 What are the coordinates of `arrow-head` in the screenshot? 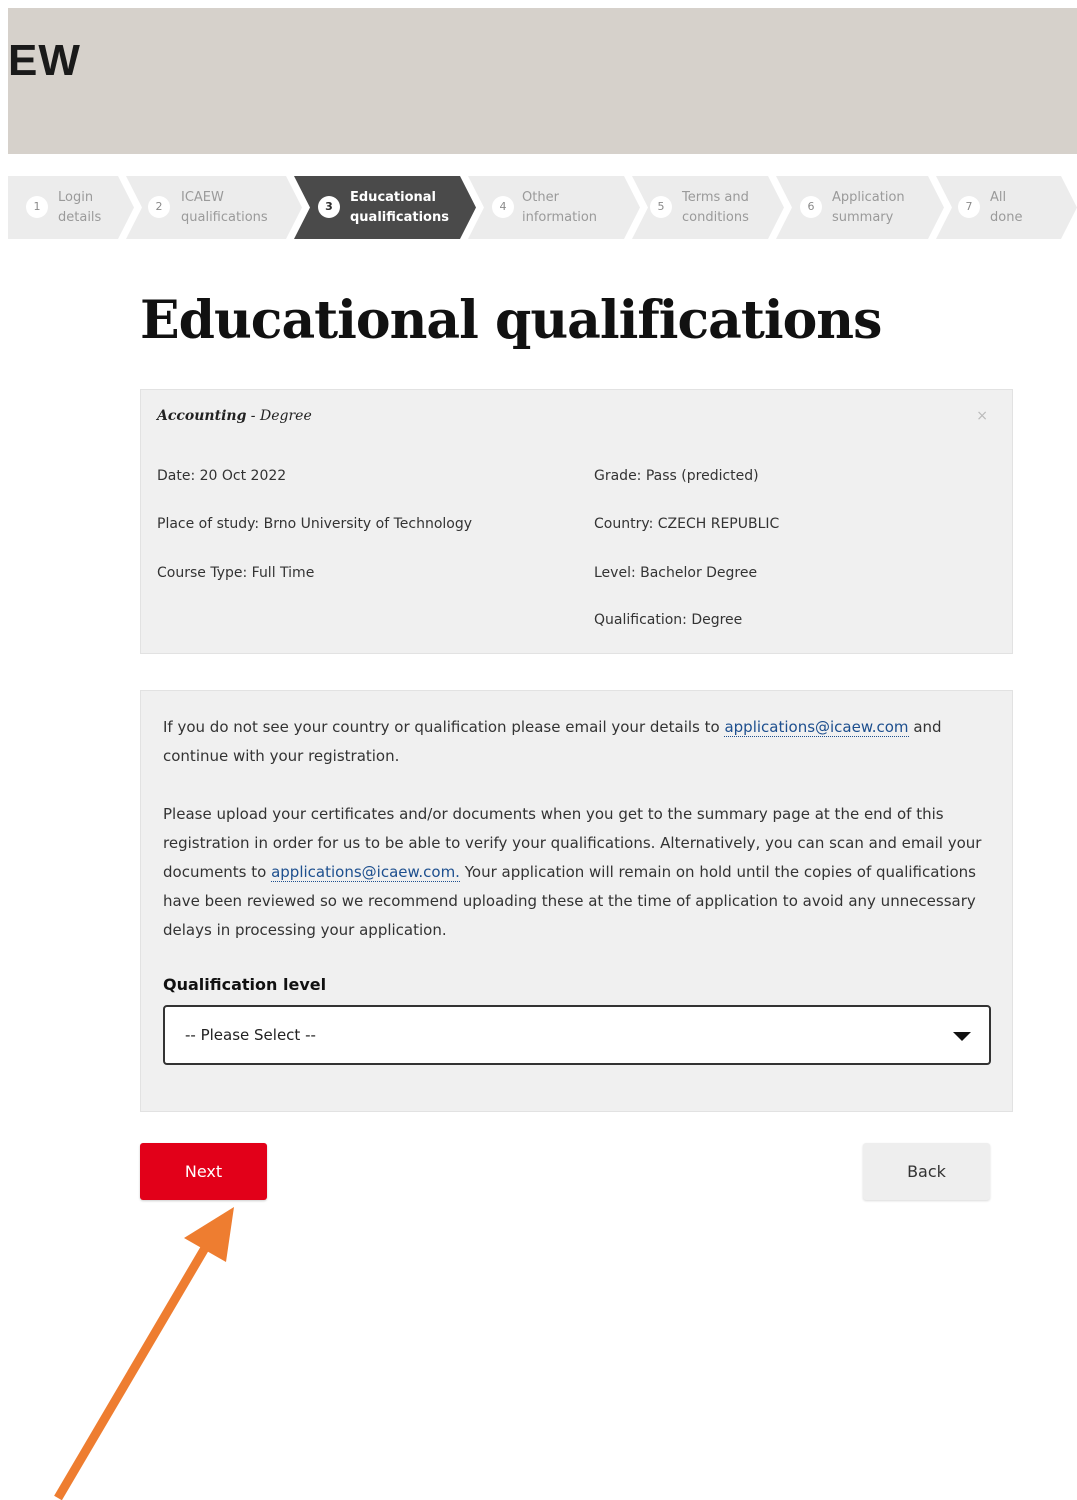 It's located at (209, 1234).